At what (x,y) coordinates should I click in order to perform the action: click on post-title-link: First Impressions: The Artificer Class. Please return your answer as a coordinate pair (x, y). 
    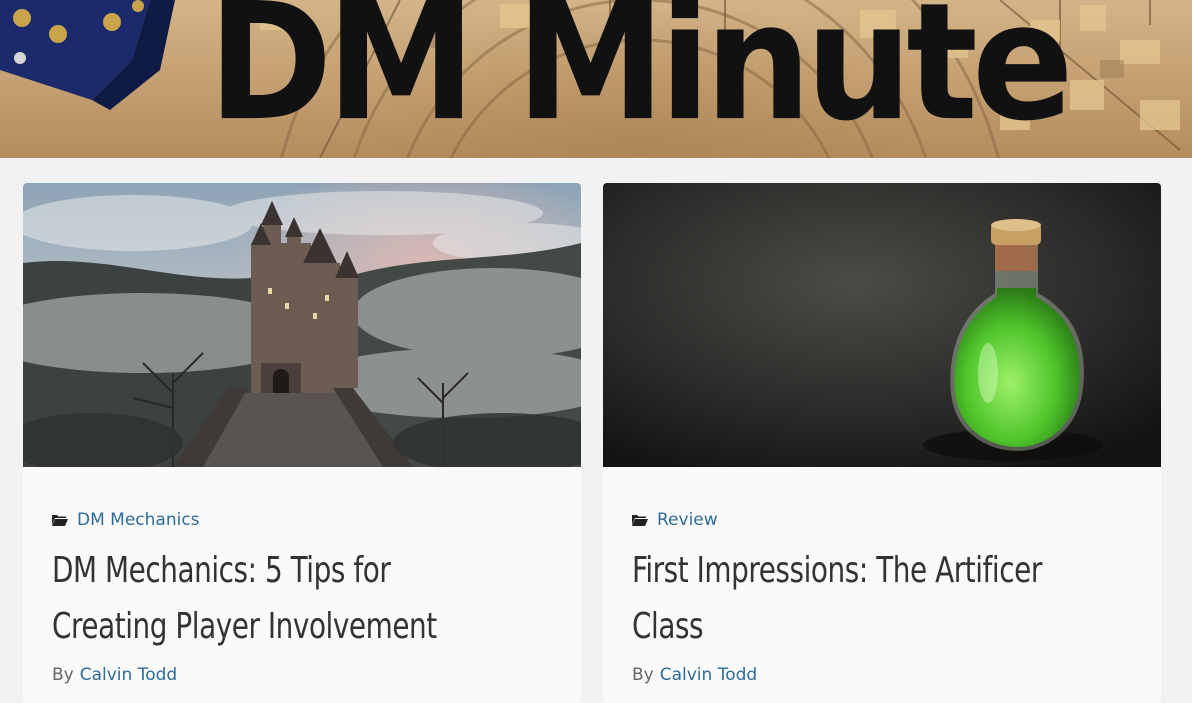
    Looking at the image, I should click on (851, 599).